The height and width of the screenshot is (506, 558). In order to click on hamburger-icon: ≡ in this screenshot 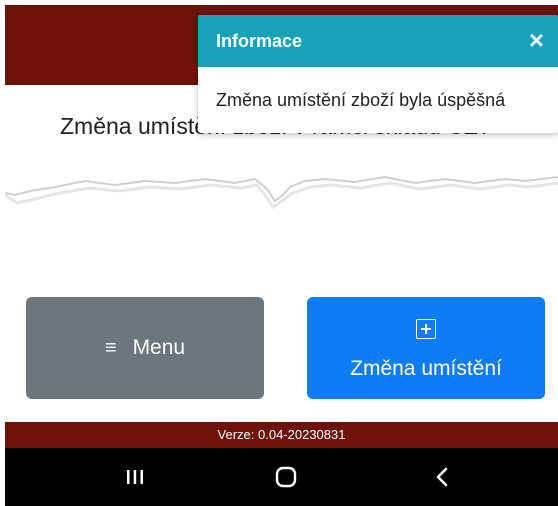, I will do `click(110, 347)`.